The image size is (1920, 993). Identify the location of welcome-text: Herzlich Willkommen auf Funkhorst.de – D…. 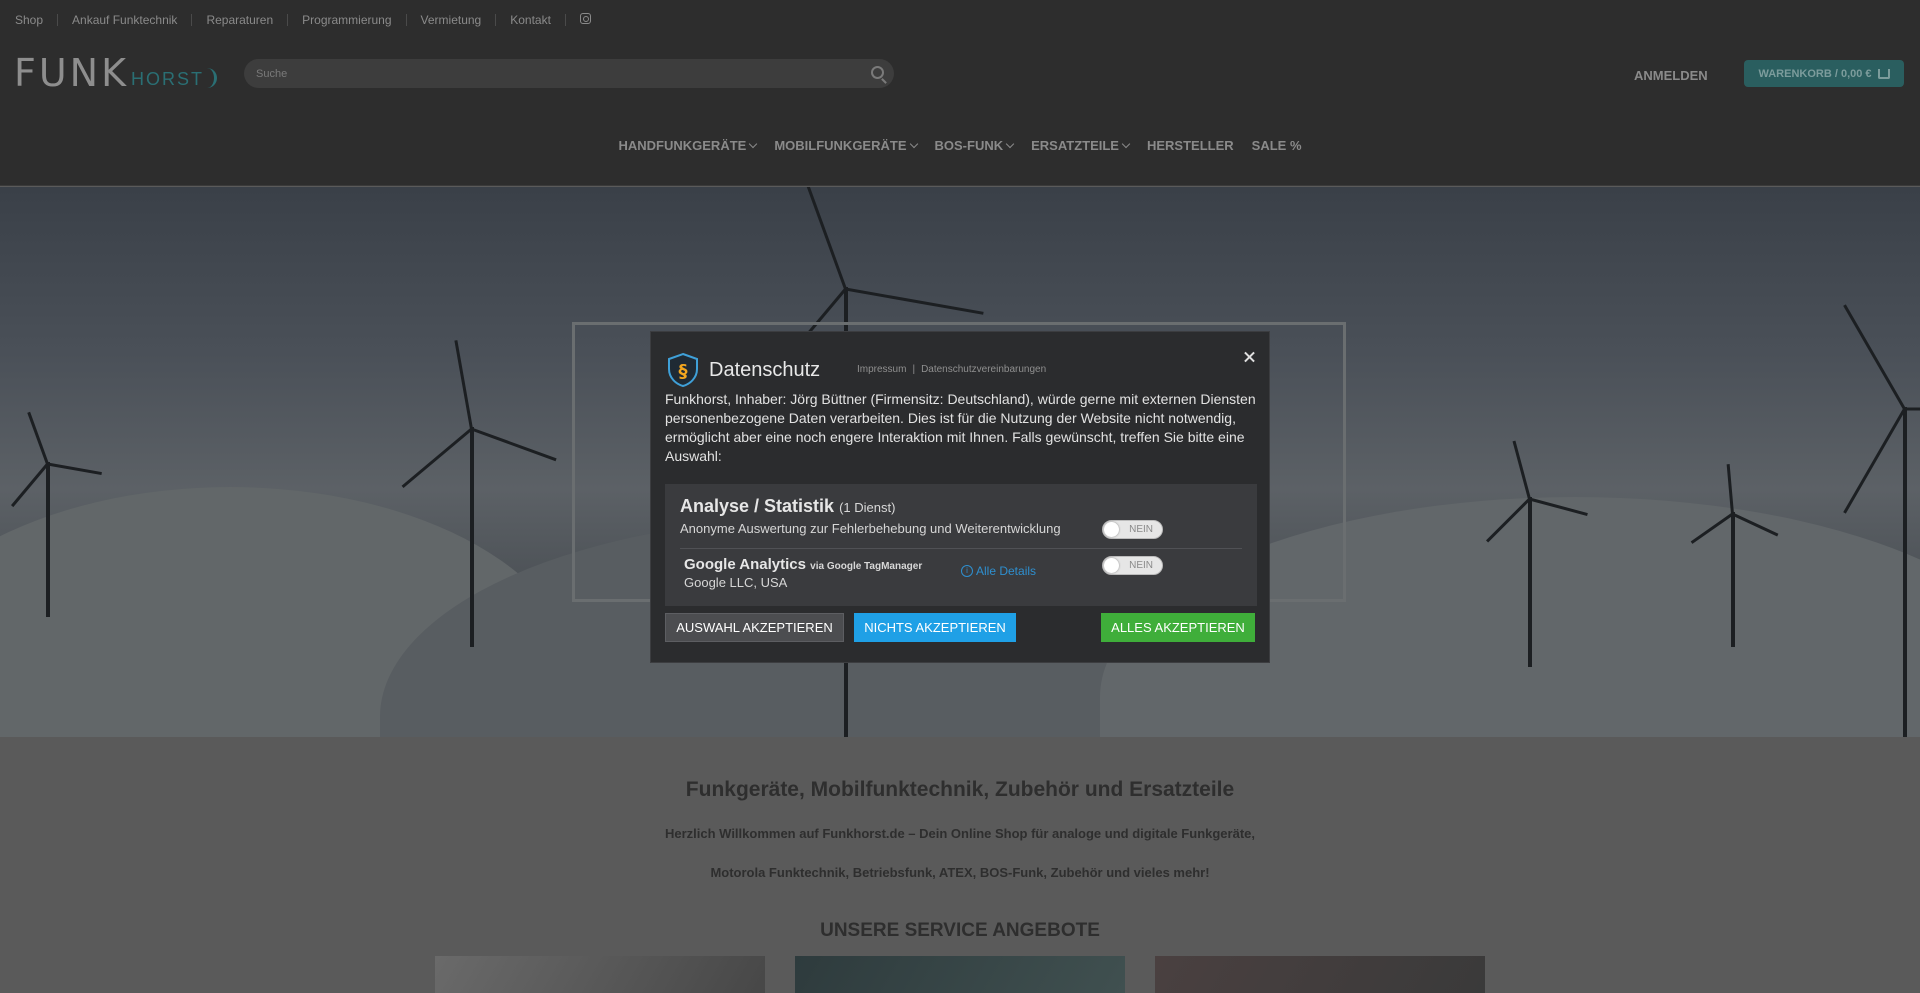
(959, 833).